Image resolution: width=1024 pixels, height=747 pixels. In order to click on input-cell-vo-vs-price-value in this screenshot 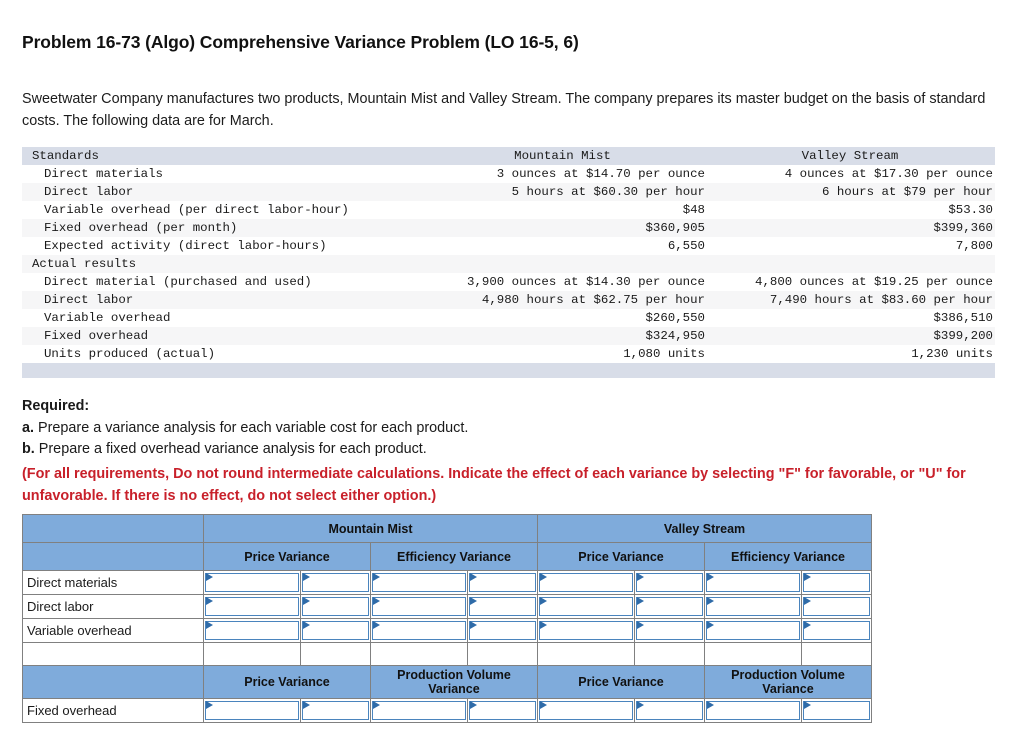, I will do `click(586, 630)`.